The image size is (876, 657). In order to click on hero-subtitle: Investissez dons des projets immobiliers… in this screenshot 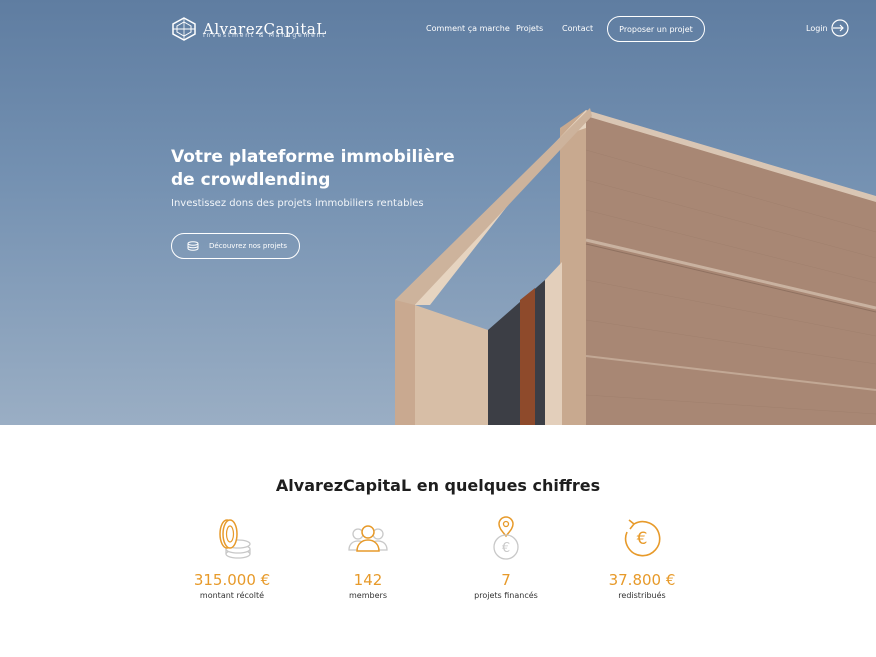, I will do `click(297, 203)`.